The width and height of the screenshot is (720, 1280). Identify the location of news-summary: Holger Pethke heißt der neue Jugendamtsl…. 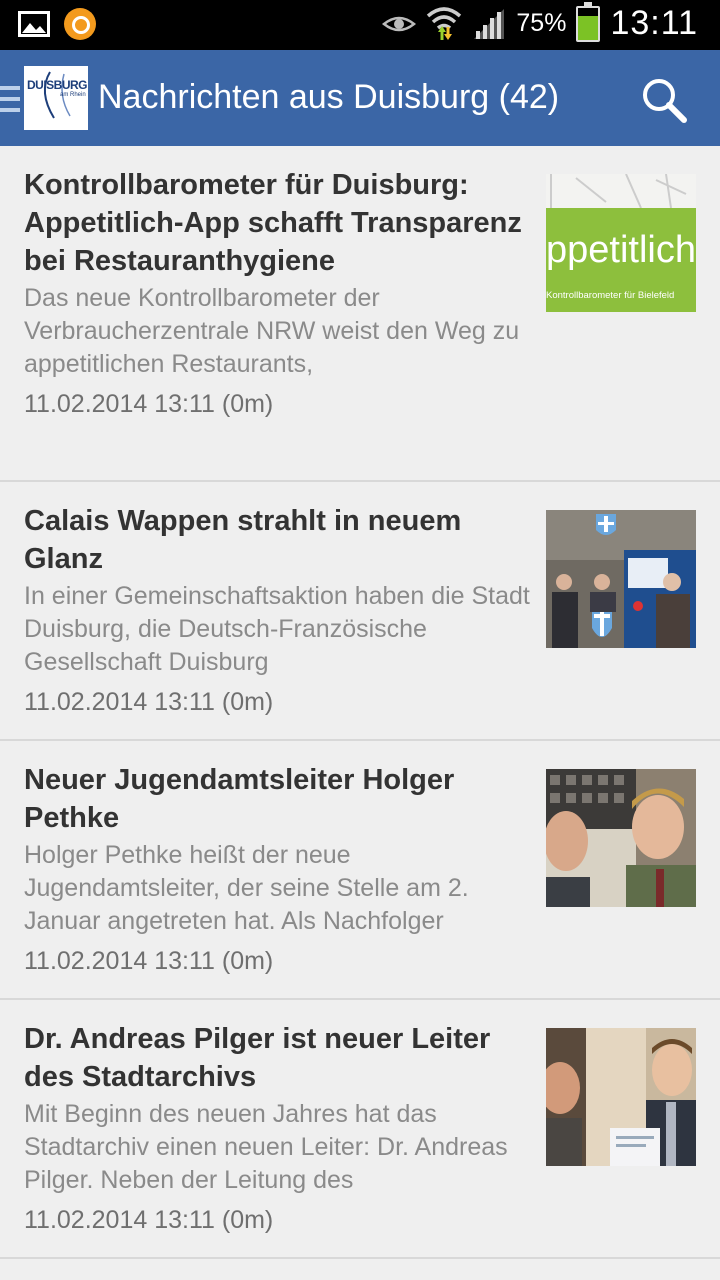
(246, 888).